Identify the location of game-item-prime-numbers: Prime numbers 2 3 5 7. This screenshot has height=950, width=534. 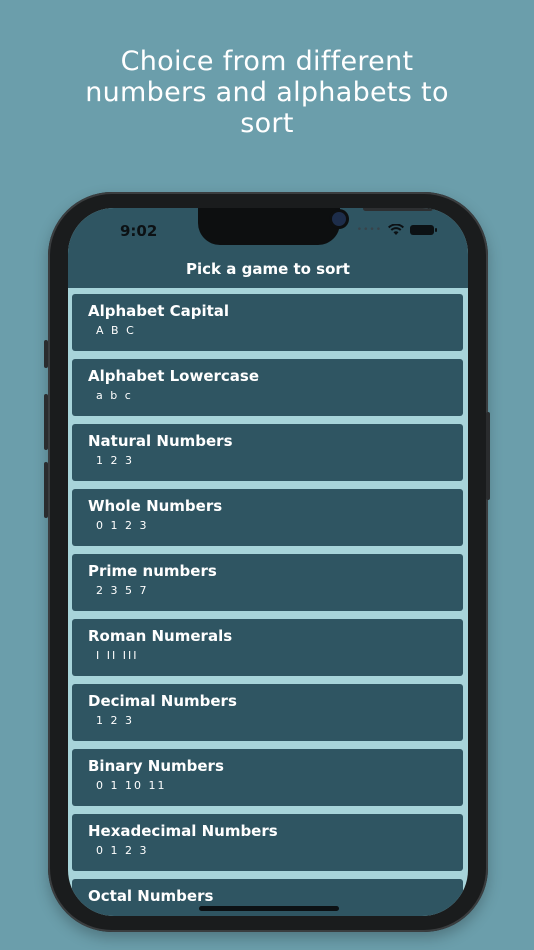
(267, 582).